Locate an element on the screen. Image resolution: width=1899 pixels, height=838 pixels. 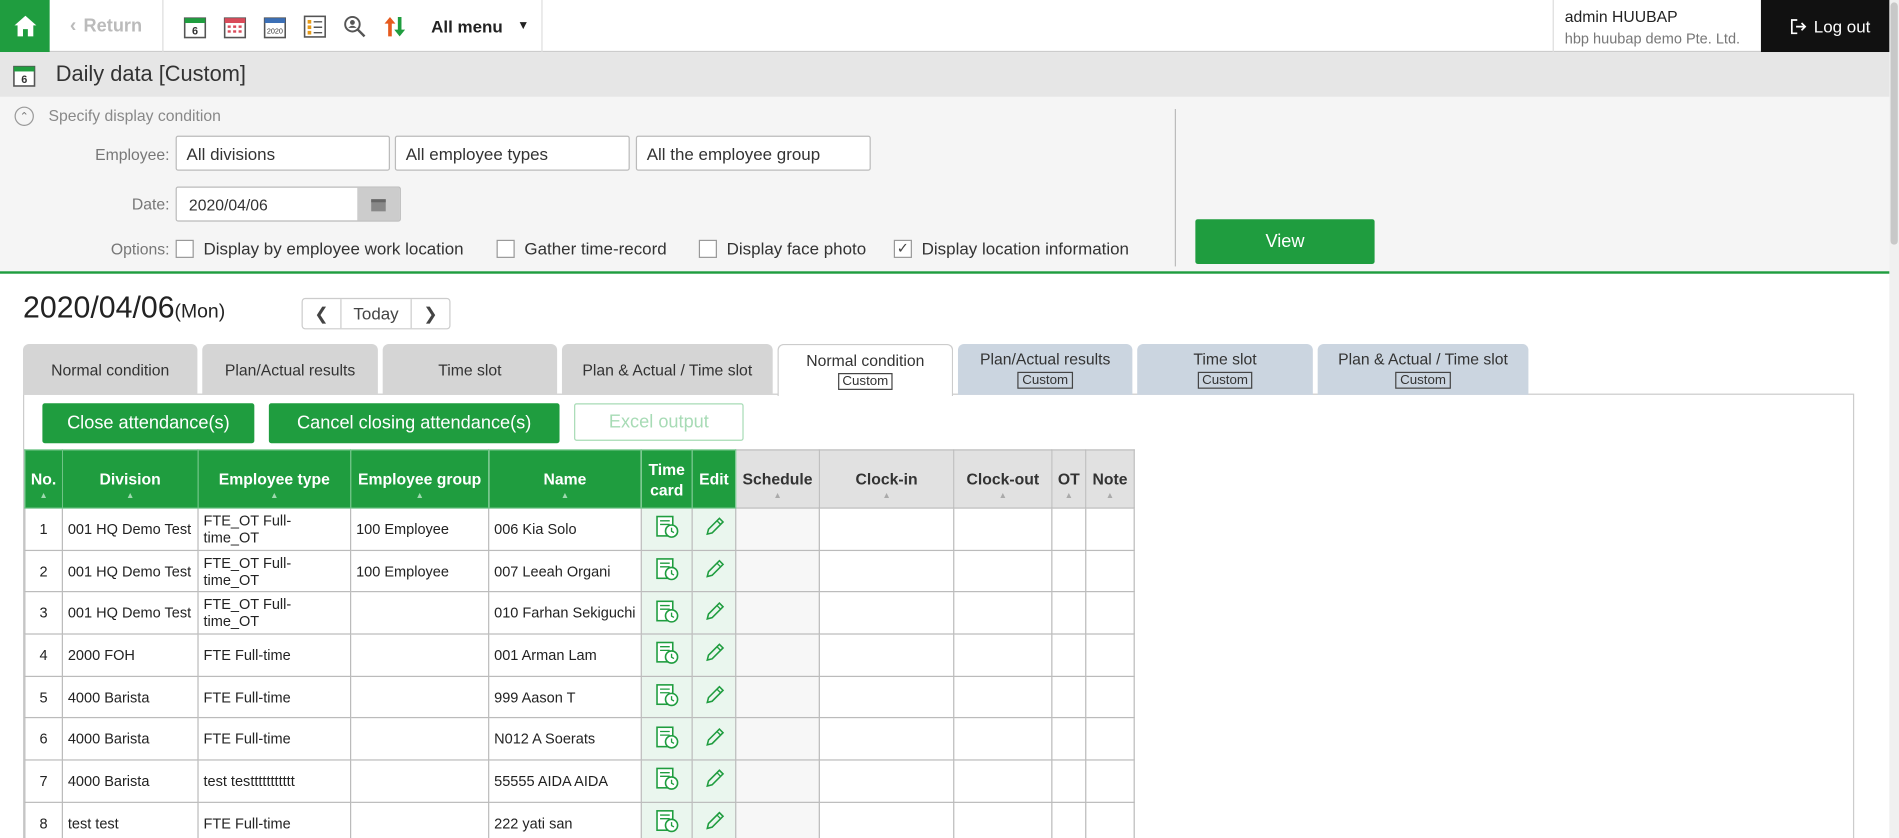
date-picker-button is located at coordinates (378, 204).